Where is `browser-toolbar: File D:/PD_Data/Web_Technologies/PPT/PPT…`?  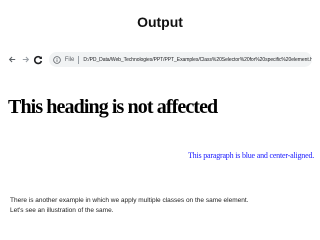 browser-toolbar: File D:/PD_Data/Web_Technologies/PPT/PPT… is located at coordinates (160, 59).